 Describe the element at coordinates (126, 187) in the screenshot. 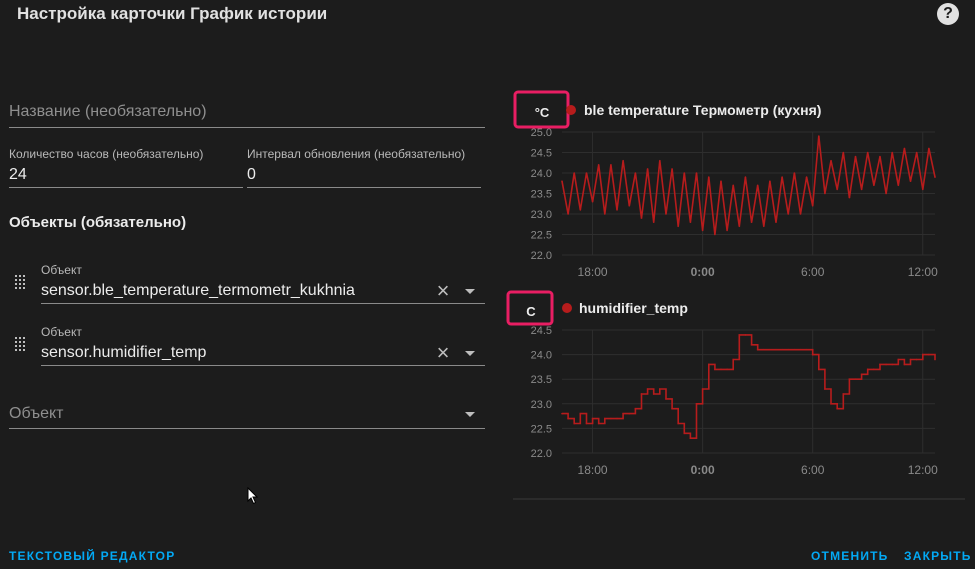

I see `hours-input-underline` at that location.